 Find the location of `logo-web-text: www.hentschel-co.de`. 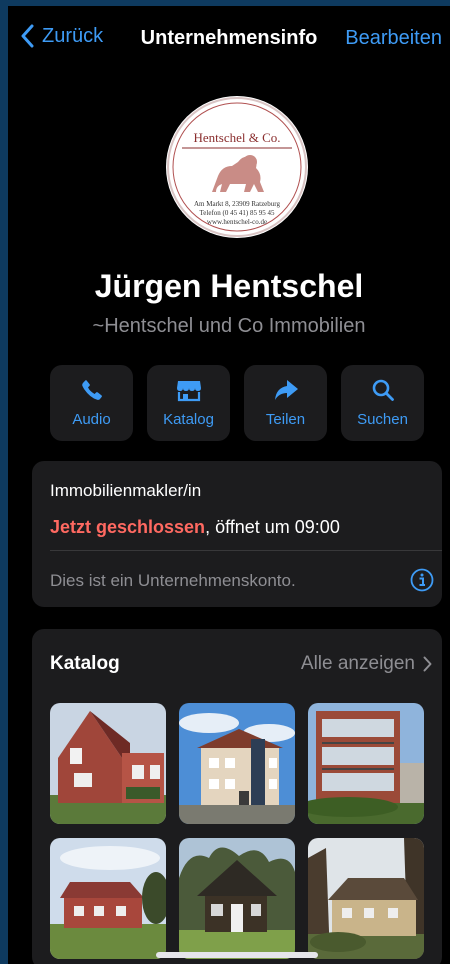

logo-web-text: www.hentschel-co.de is located at coordinates (237, 222).